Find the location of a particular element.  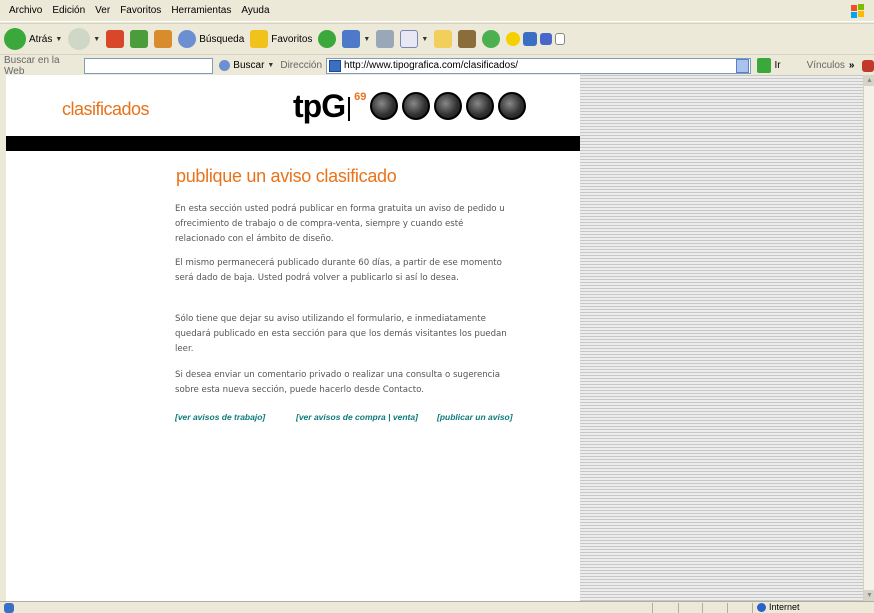

go-arrow-icon is located at coordinates (764, 65).